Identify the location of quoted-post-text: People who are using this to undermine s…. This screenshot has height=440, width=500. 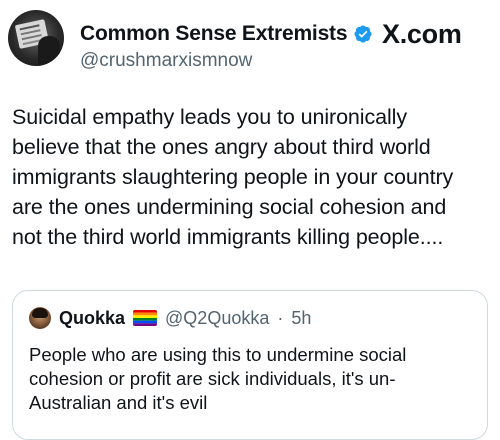
(218, 378).